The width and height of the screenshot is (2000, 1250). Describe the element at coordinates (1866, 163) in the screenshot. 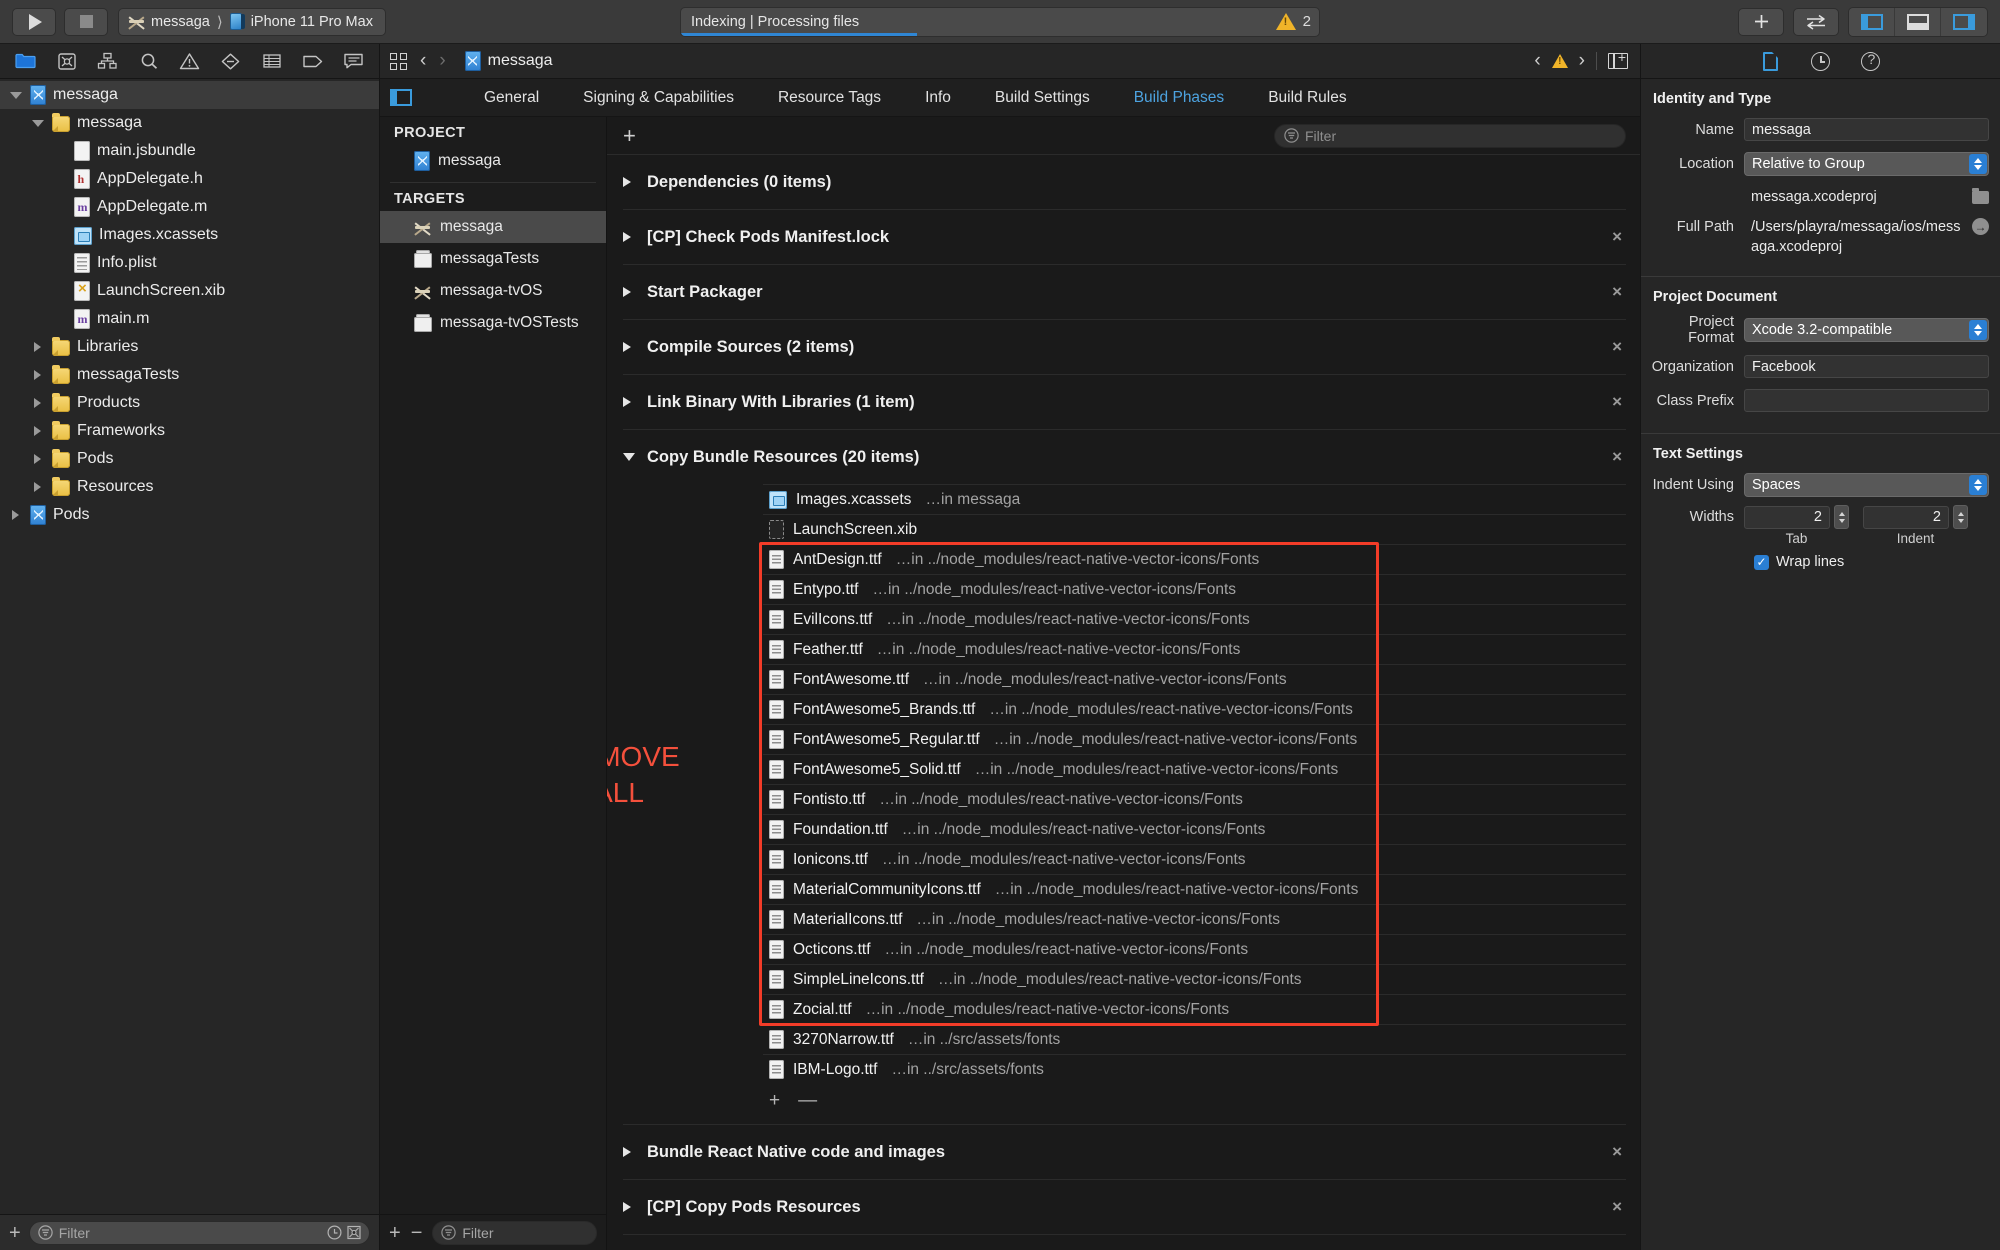

I see `location-select: Relative to Group` at that location.